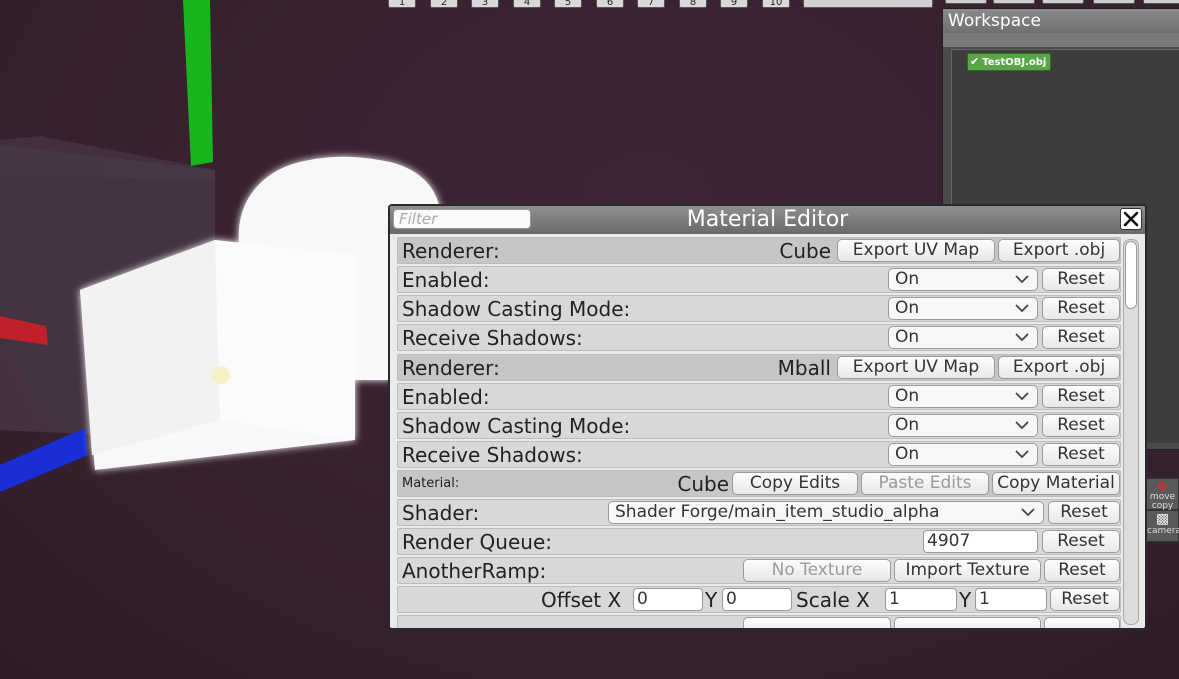  Describe the element at coordinates (805, 251) in the screenshot. I see `renderer-name: Cube` at that location.